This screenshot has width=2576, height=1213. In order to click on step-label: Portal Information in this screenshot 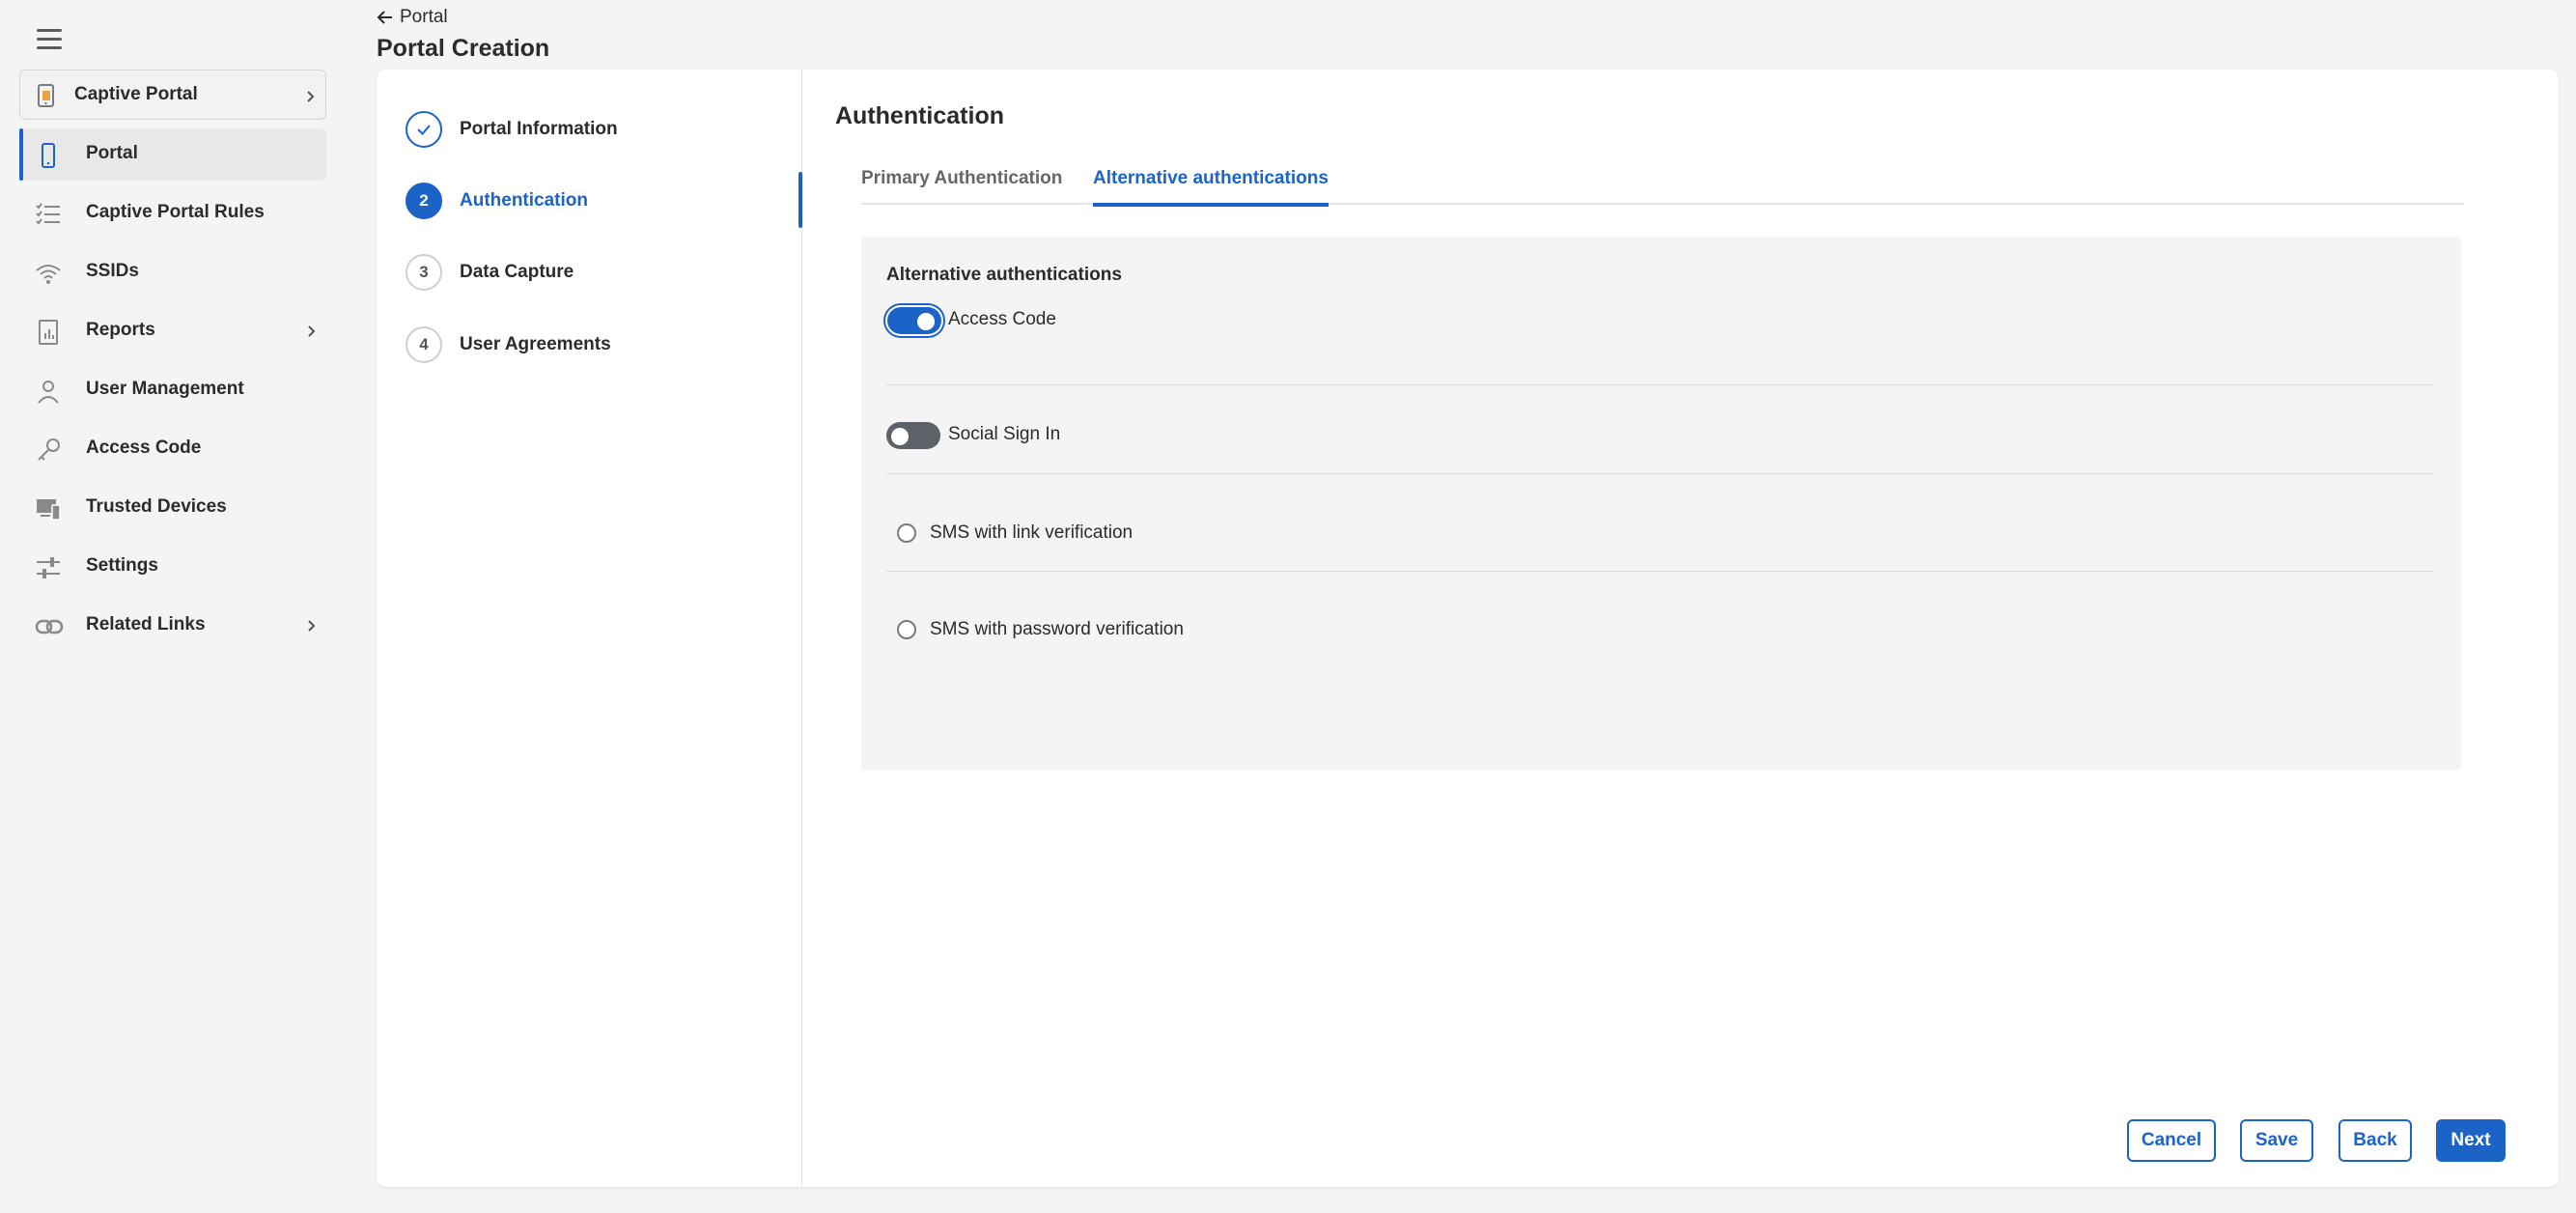, I will do `click(539, 129)`.